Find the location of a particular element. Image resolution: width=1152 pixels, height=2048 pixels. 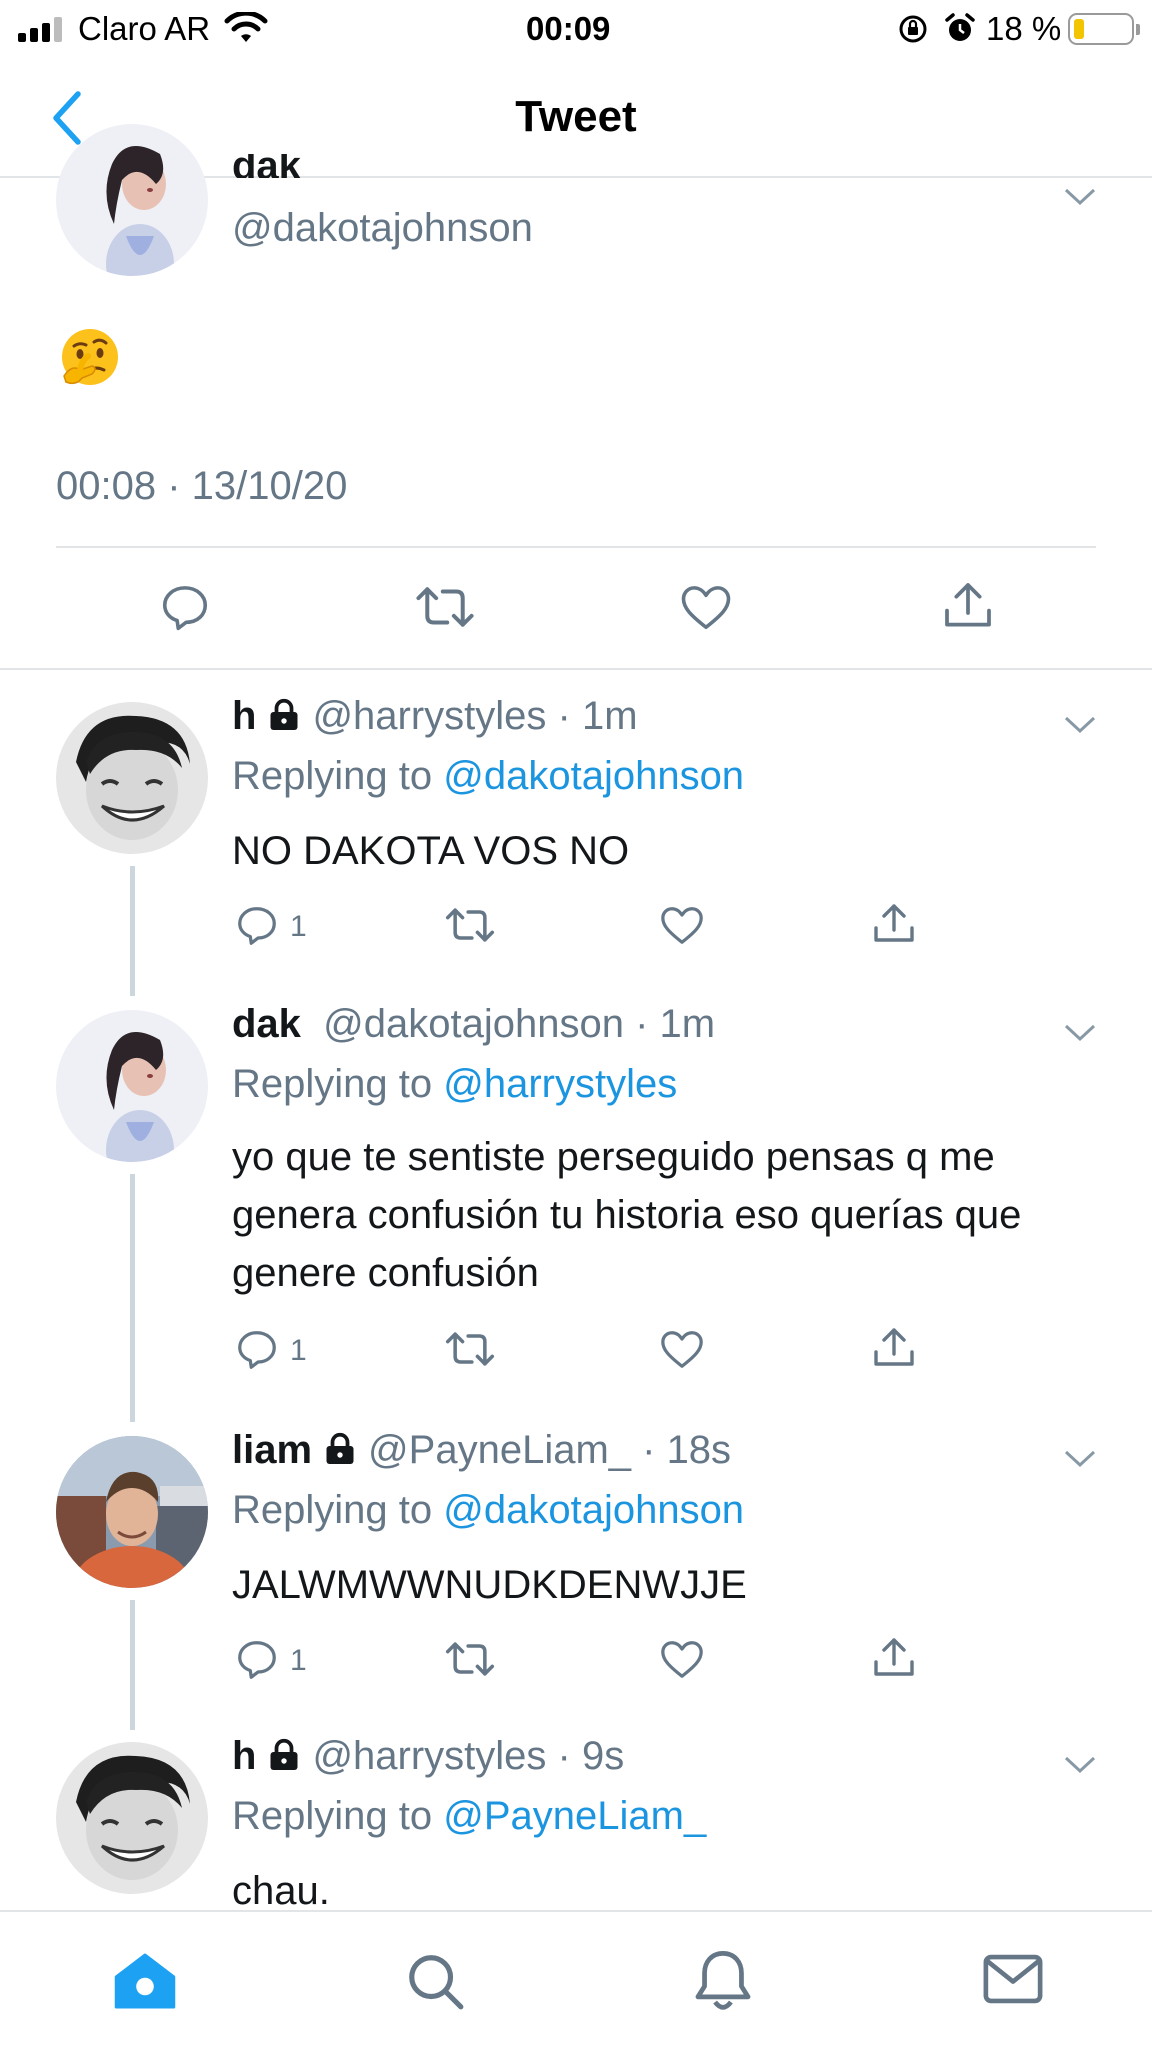

tab-bar-divider is located at coordinates (576, 1911).